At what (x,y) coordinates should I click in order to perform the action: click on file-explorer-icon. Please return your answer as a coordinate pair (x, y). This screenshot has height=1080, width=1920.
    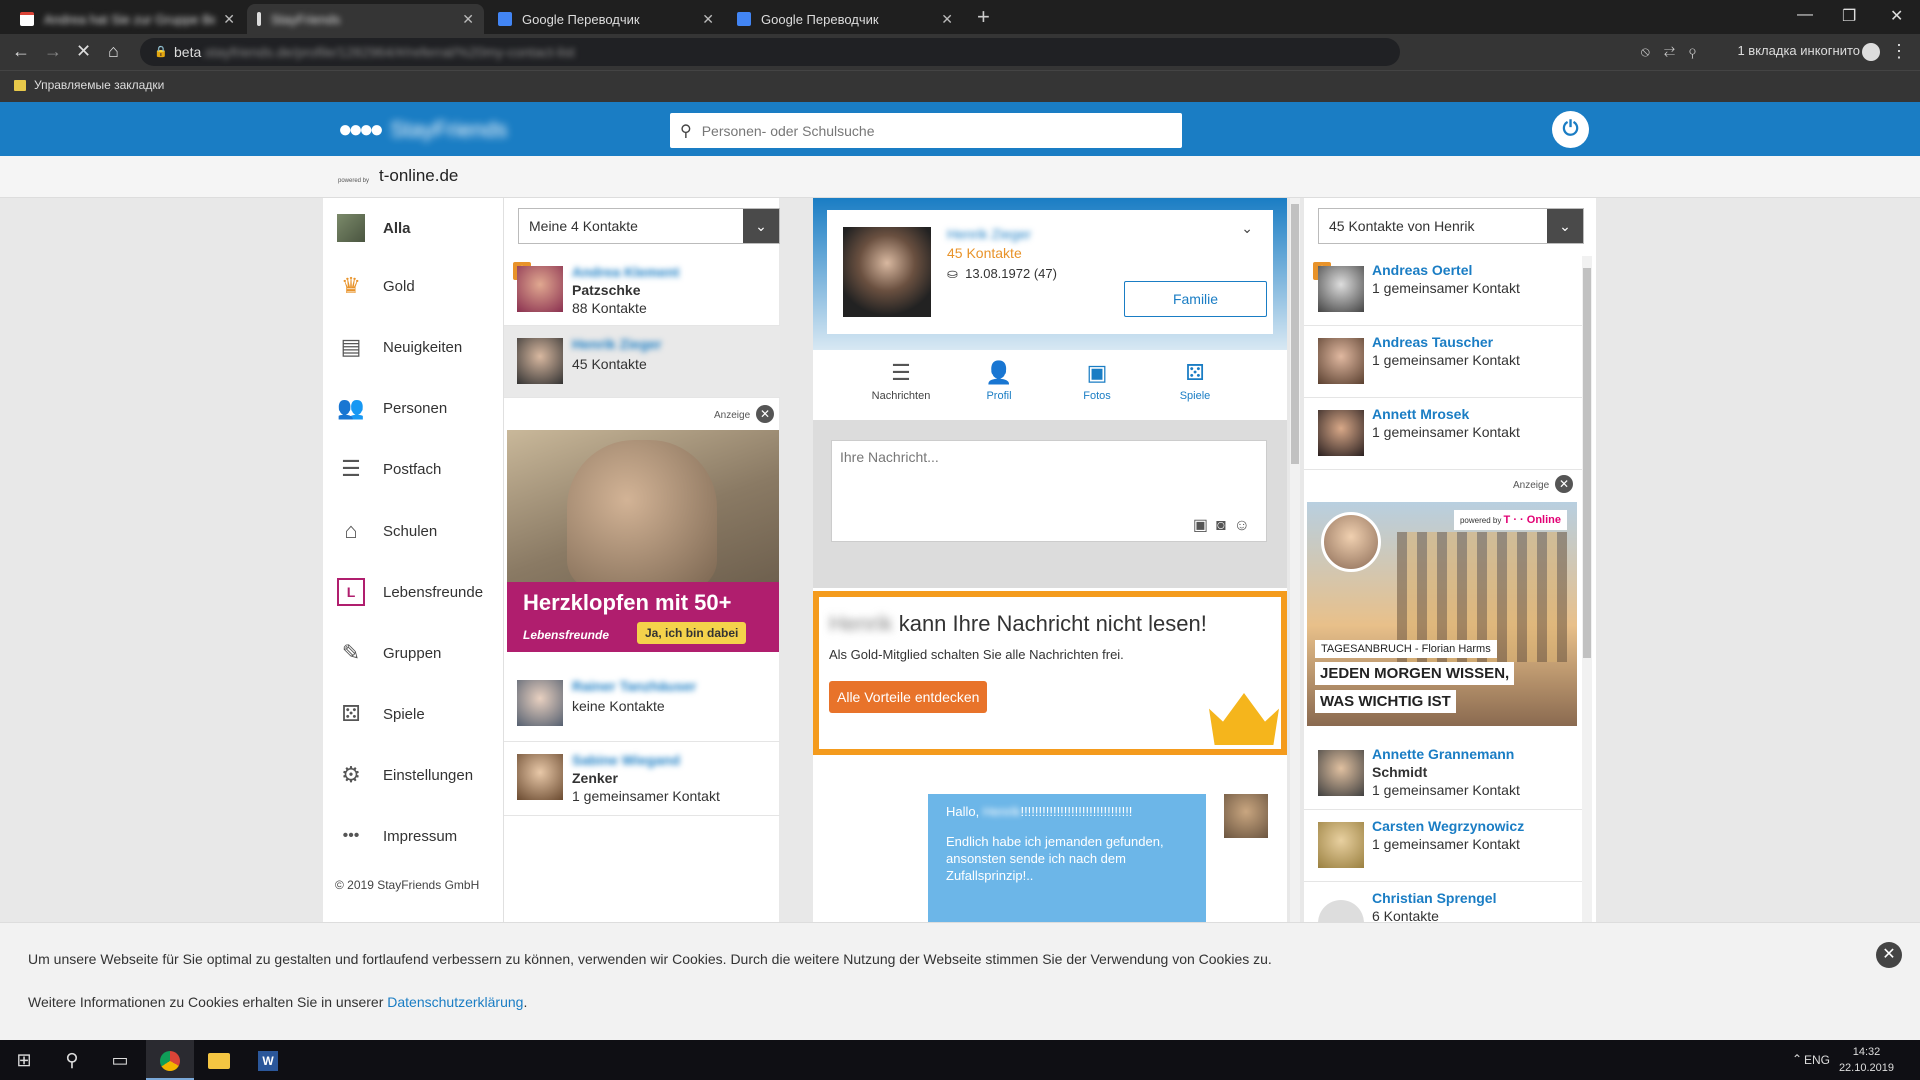
    Looking at the image, I should click on (219, 1060).